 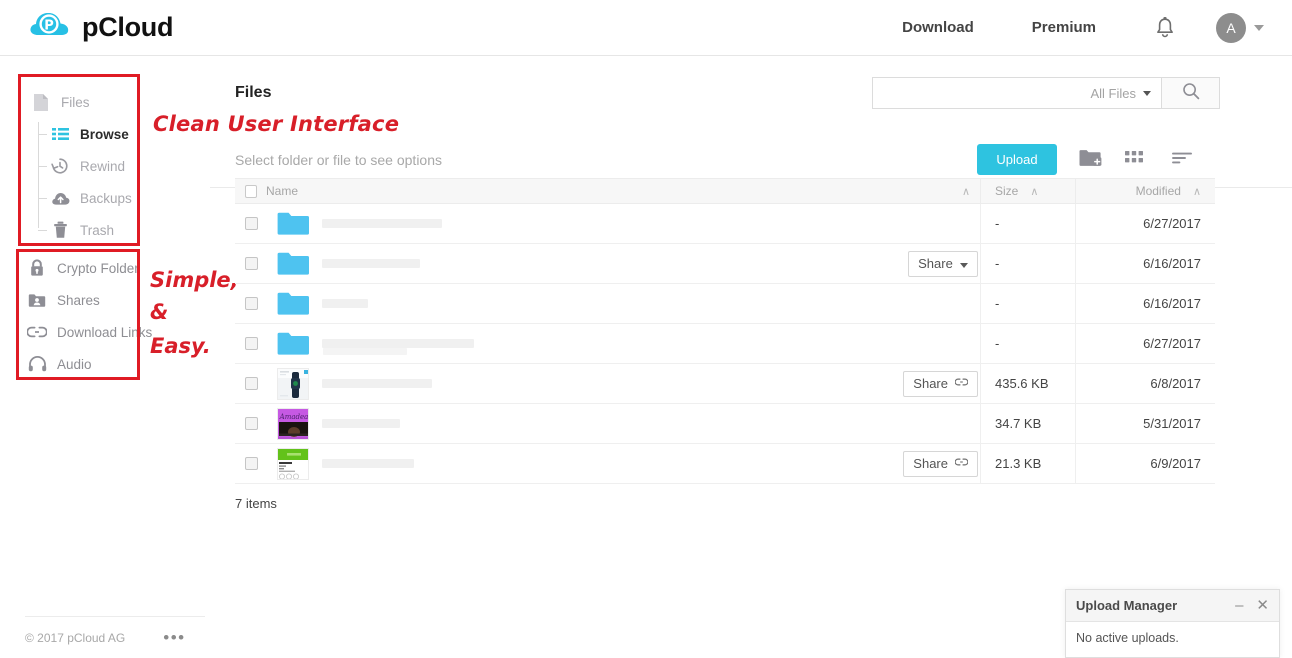 I want to click on sidebar-item-shares: Shares, so click(x=89, y=300).